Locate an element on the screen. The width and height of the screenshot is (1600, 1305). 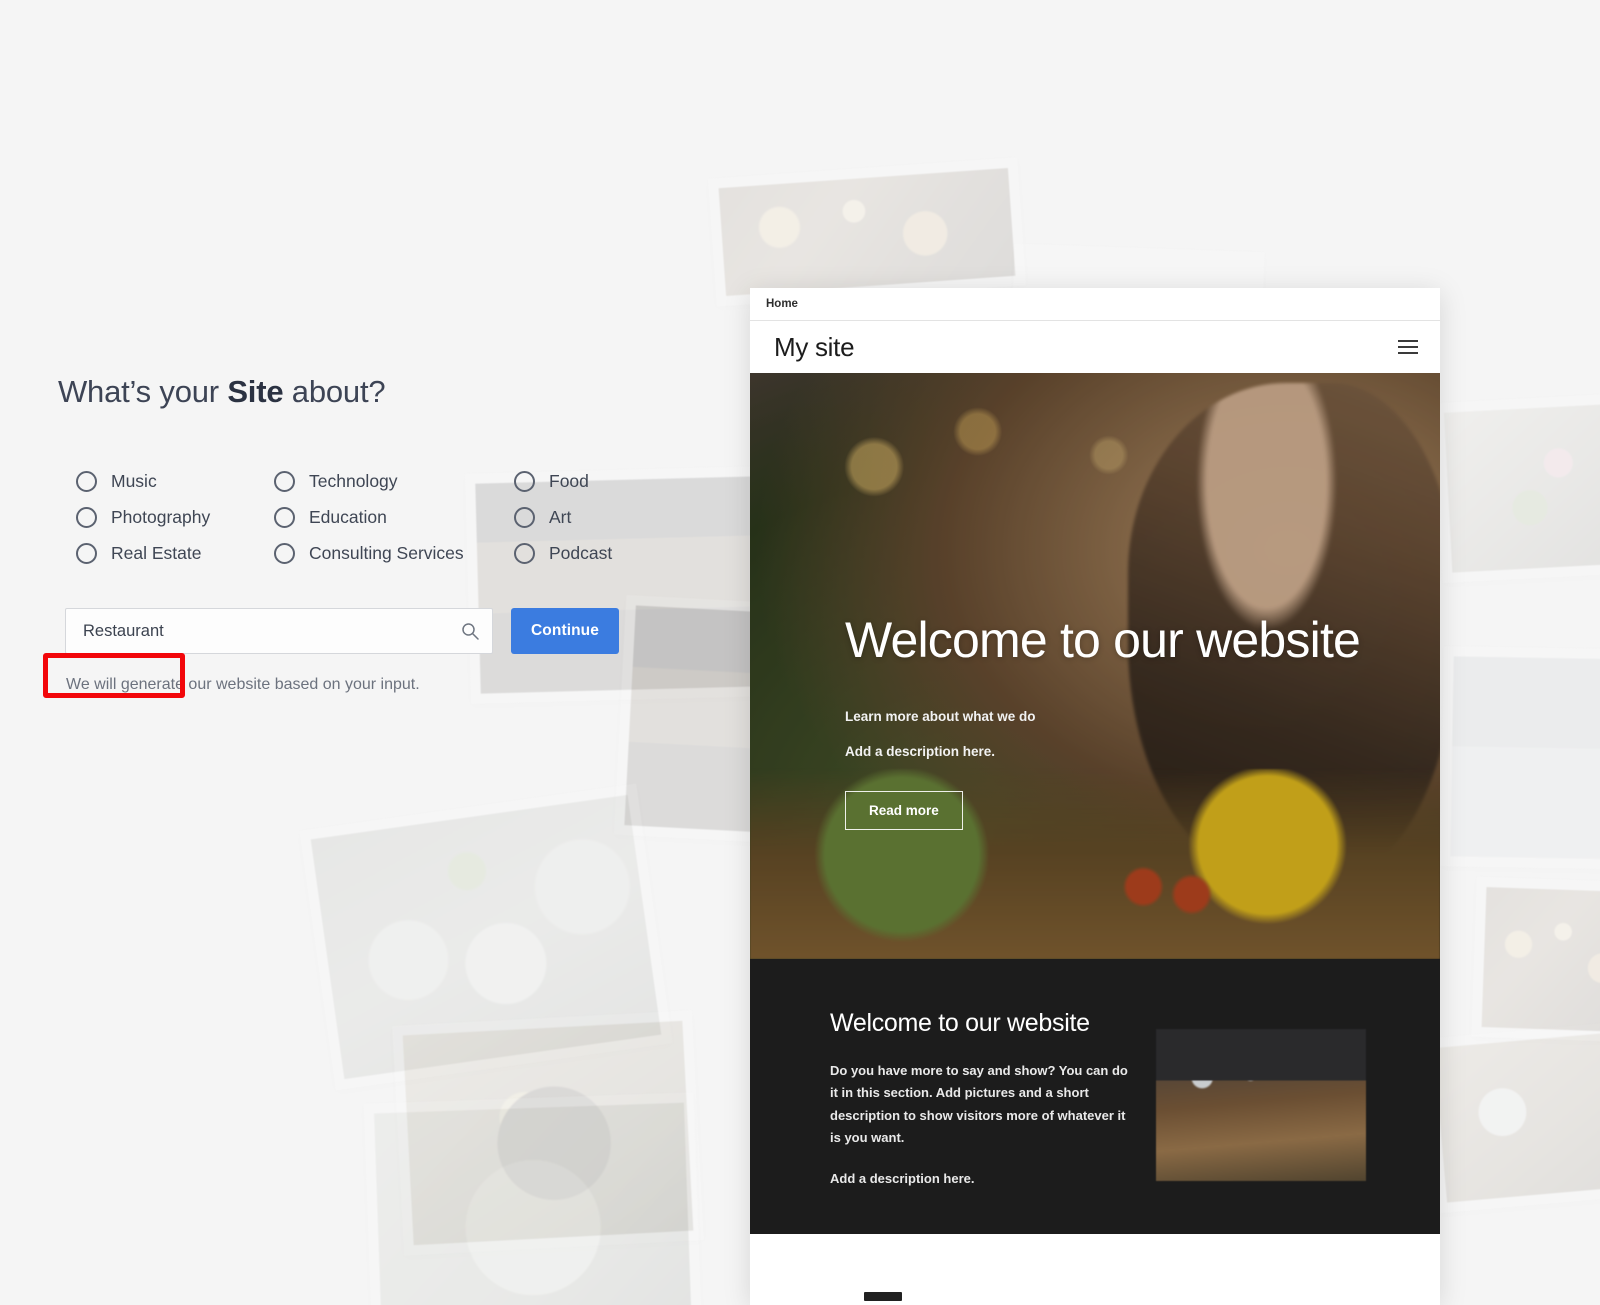
page-title: What’s your Site about? is located at coordinates (368, 391).